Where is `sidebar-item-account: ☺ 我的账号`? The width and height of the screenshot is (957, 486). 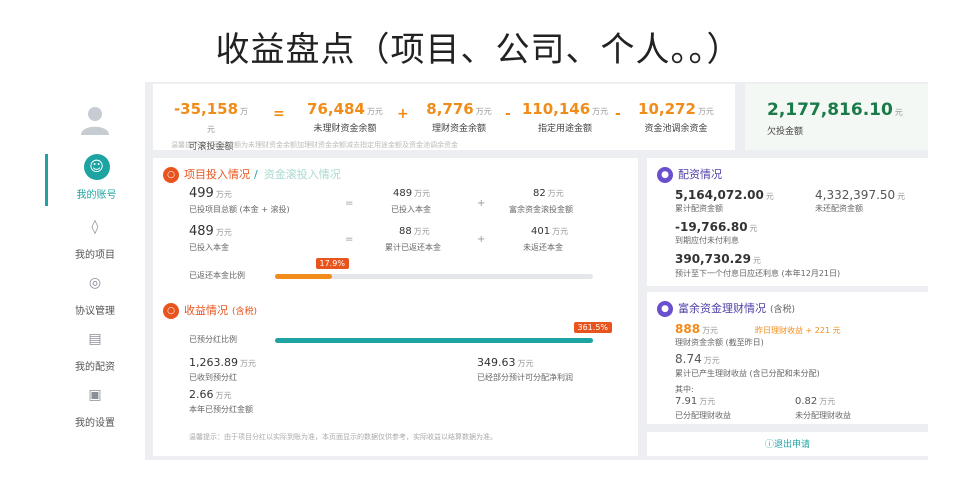 sidebar-item-account: ☺ 我的账号 is located at coordinates (95, 180).